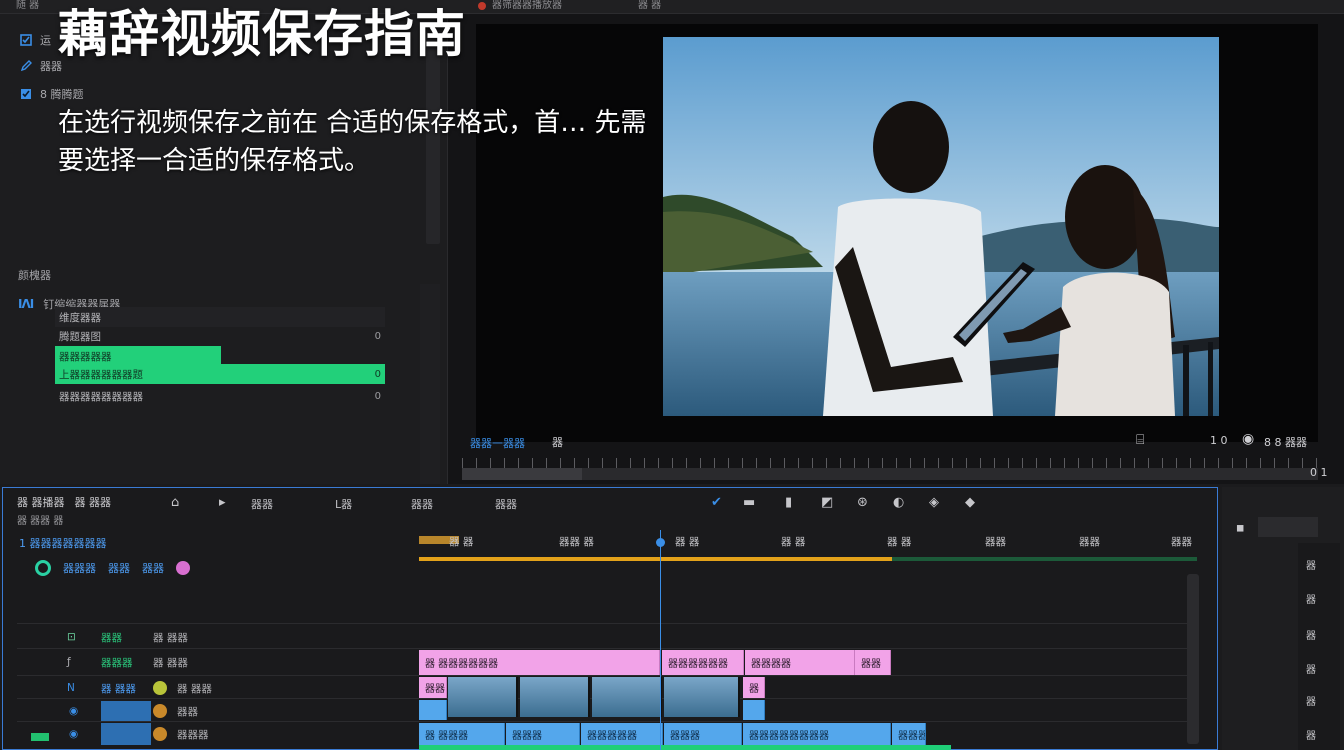  I want to click on time-ruler: 器 器 器器 器 器 器 器 器 器 器 器器 器器 器器, so click(809, 540).